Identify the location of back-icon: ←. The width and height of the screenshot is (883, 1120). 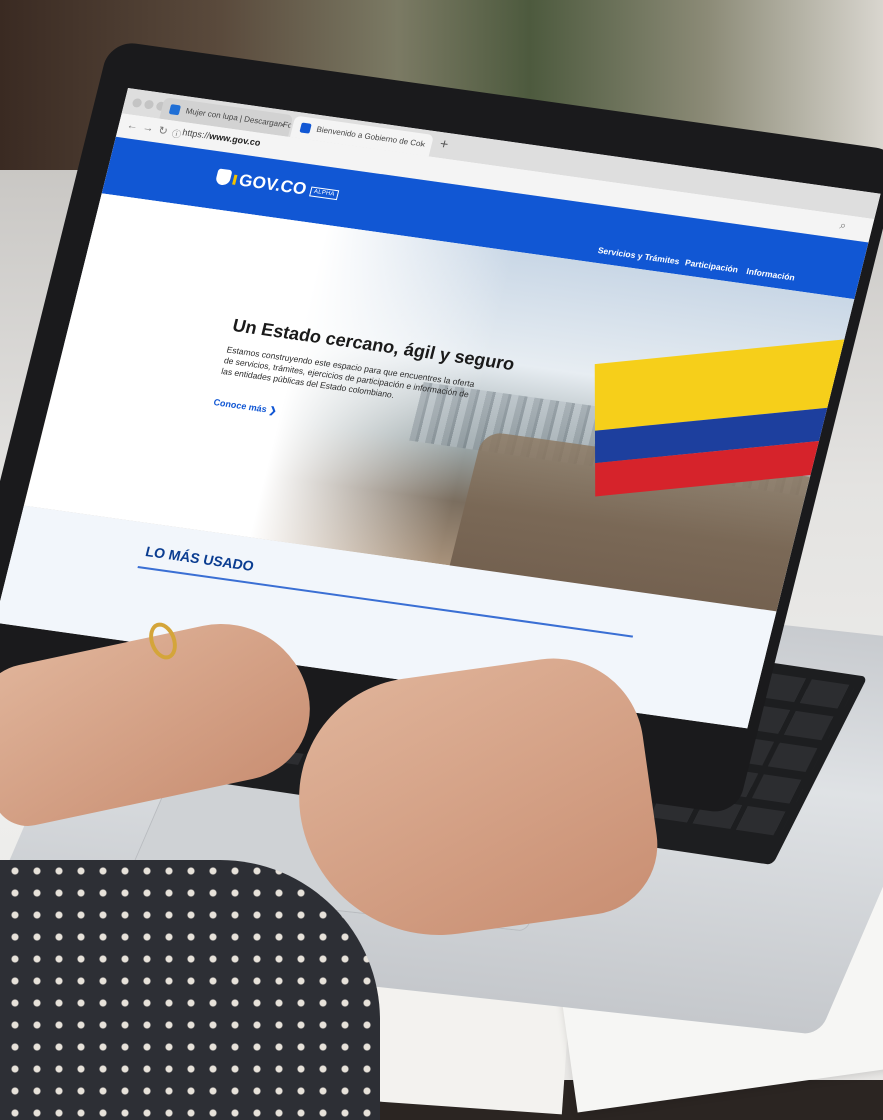
(132, 125).